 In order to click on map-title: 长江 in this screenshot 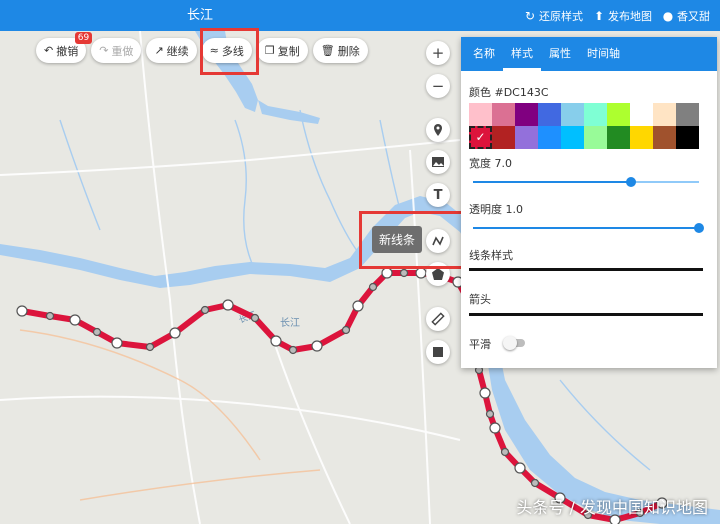, I will do `click(199, 15)`.